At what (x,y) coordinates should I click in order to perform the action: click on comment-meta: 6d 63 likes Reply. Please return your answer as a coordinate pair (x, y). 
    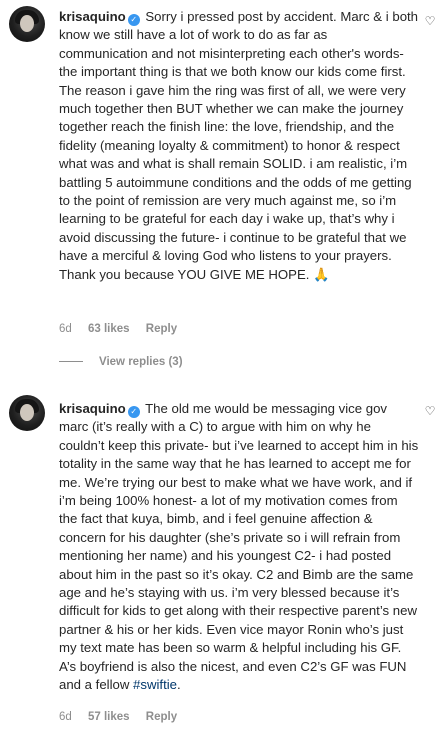
    Looking at the image, I should click on (124, 329).